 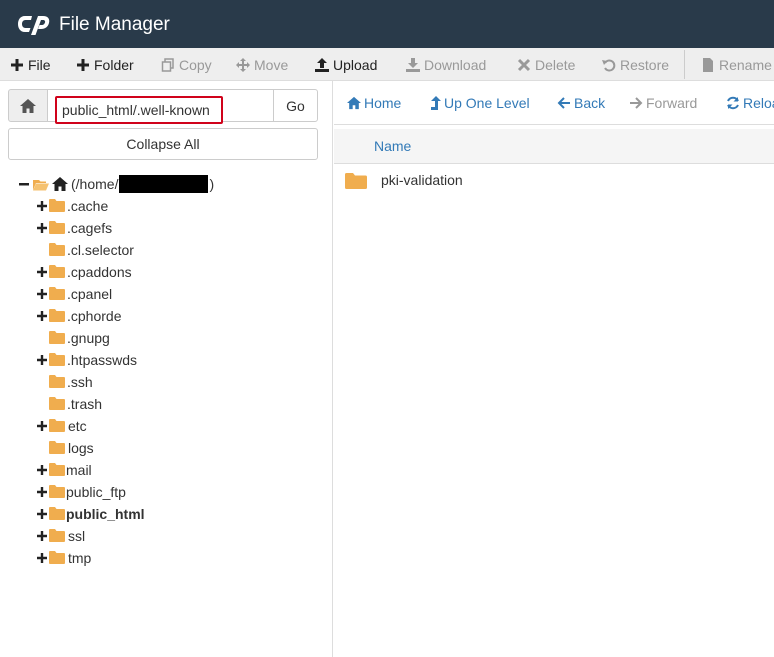 I want to click on sidebar-folder-label: .cl.selector, so click(x=100, y=250).